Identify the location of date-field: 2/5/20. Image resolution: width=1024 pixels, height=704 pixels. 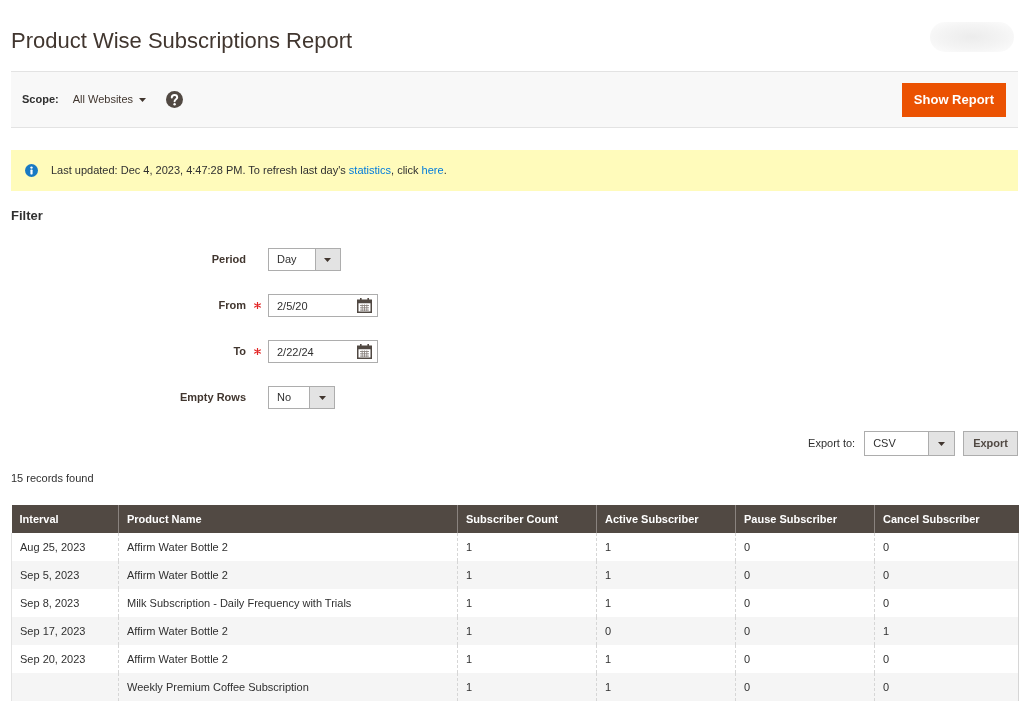
(323, 305).